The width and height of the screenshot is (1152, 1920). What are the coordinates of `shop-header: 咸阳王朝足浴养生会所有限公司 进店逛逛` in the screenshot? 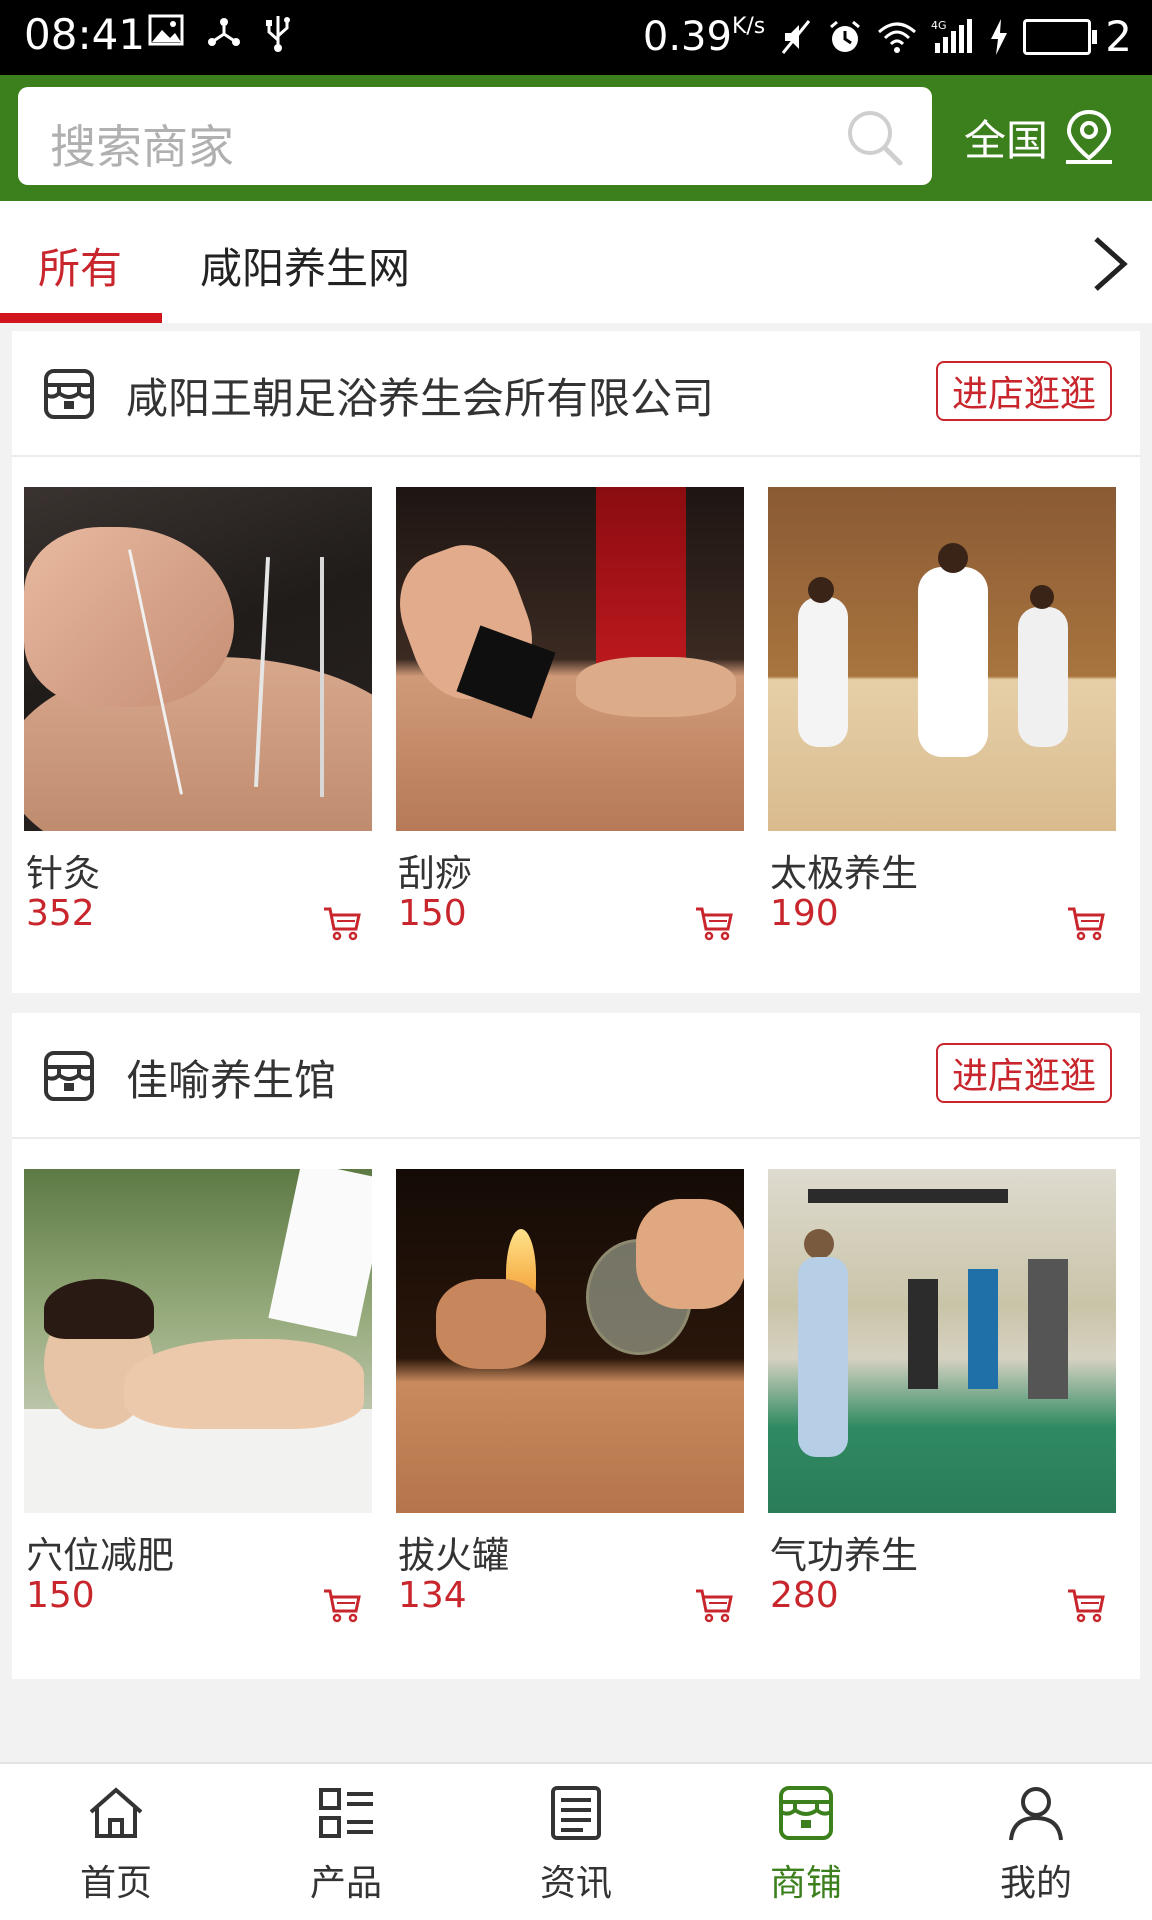 It's located at (576, 394).